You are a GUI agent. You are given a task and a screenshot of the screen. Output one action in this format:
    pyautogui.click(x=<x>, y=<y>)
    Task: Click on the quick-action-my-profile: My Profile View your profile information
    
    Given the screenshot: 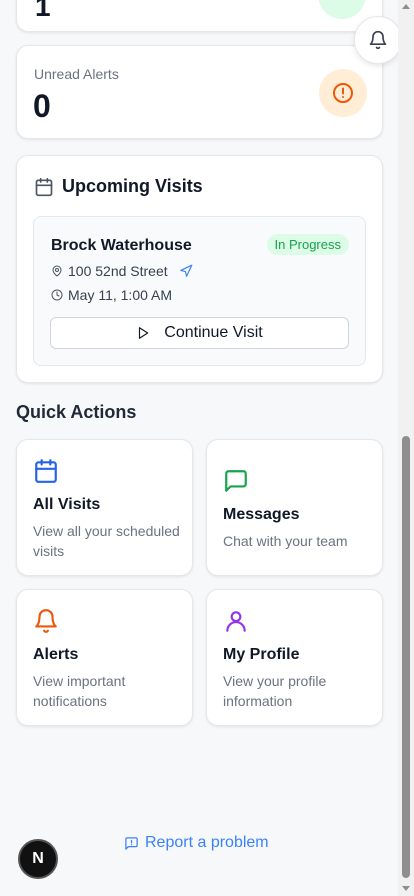 What is the action you would take?
    pyautogui.click(x=294, y=657)
    